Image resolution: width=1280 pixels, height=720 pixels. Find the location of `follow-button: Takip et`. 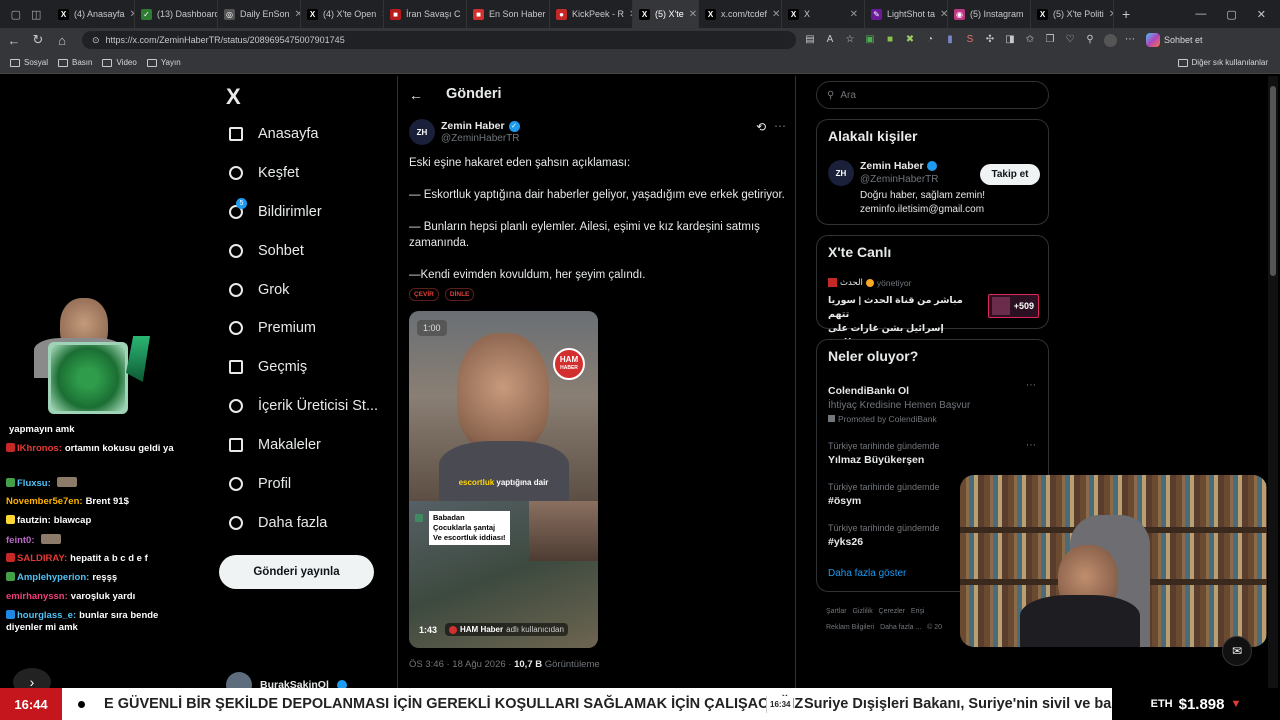

follow-button: Takip et is located at coordinates (1010, 174).